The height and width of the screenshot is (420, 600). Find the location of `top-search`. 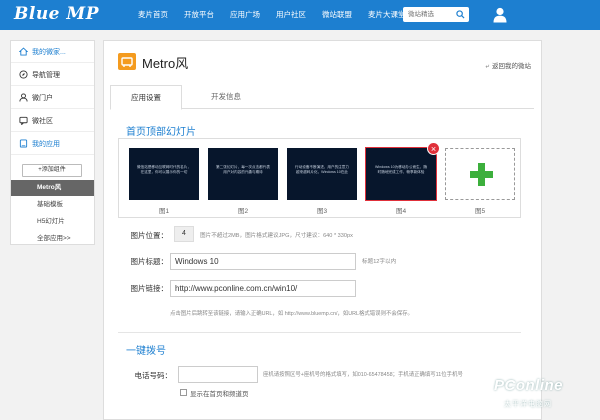

top-search is located at coordinates (436, 14).